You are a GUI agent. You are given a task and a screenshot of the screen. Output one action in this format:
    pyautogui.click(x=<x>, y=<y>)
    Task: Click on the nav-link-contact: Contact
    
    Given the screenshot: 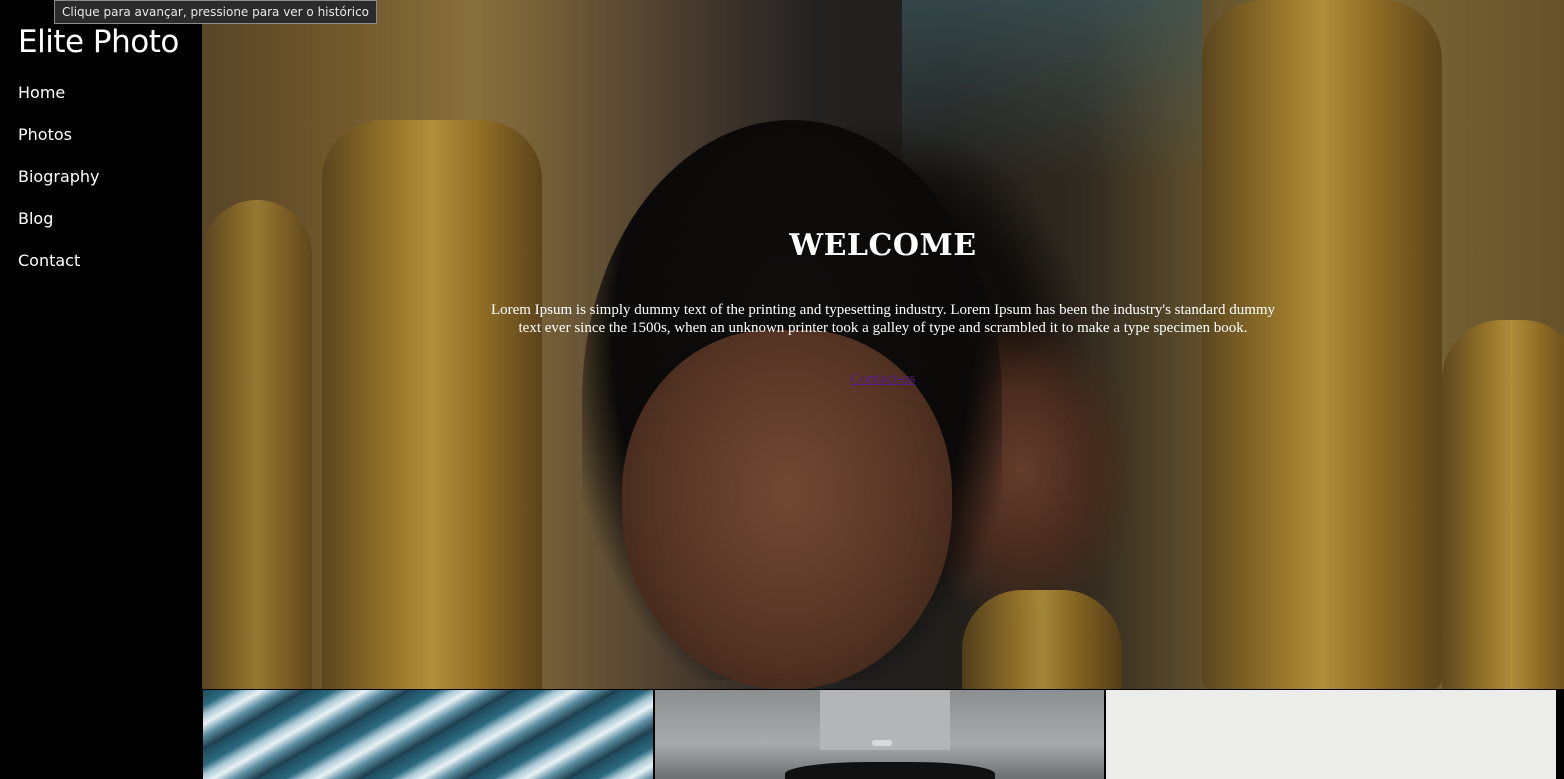 What is the action you would take?
    pyautogui.click(x=49, y=260)
    